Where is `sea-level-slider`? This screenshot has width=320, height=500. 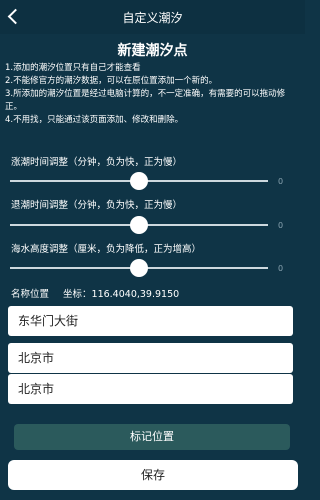
sea-level-slider is located at coordinates (139, 268).